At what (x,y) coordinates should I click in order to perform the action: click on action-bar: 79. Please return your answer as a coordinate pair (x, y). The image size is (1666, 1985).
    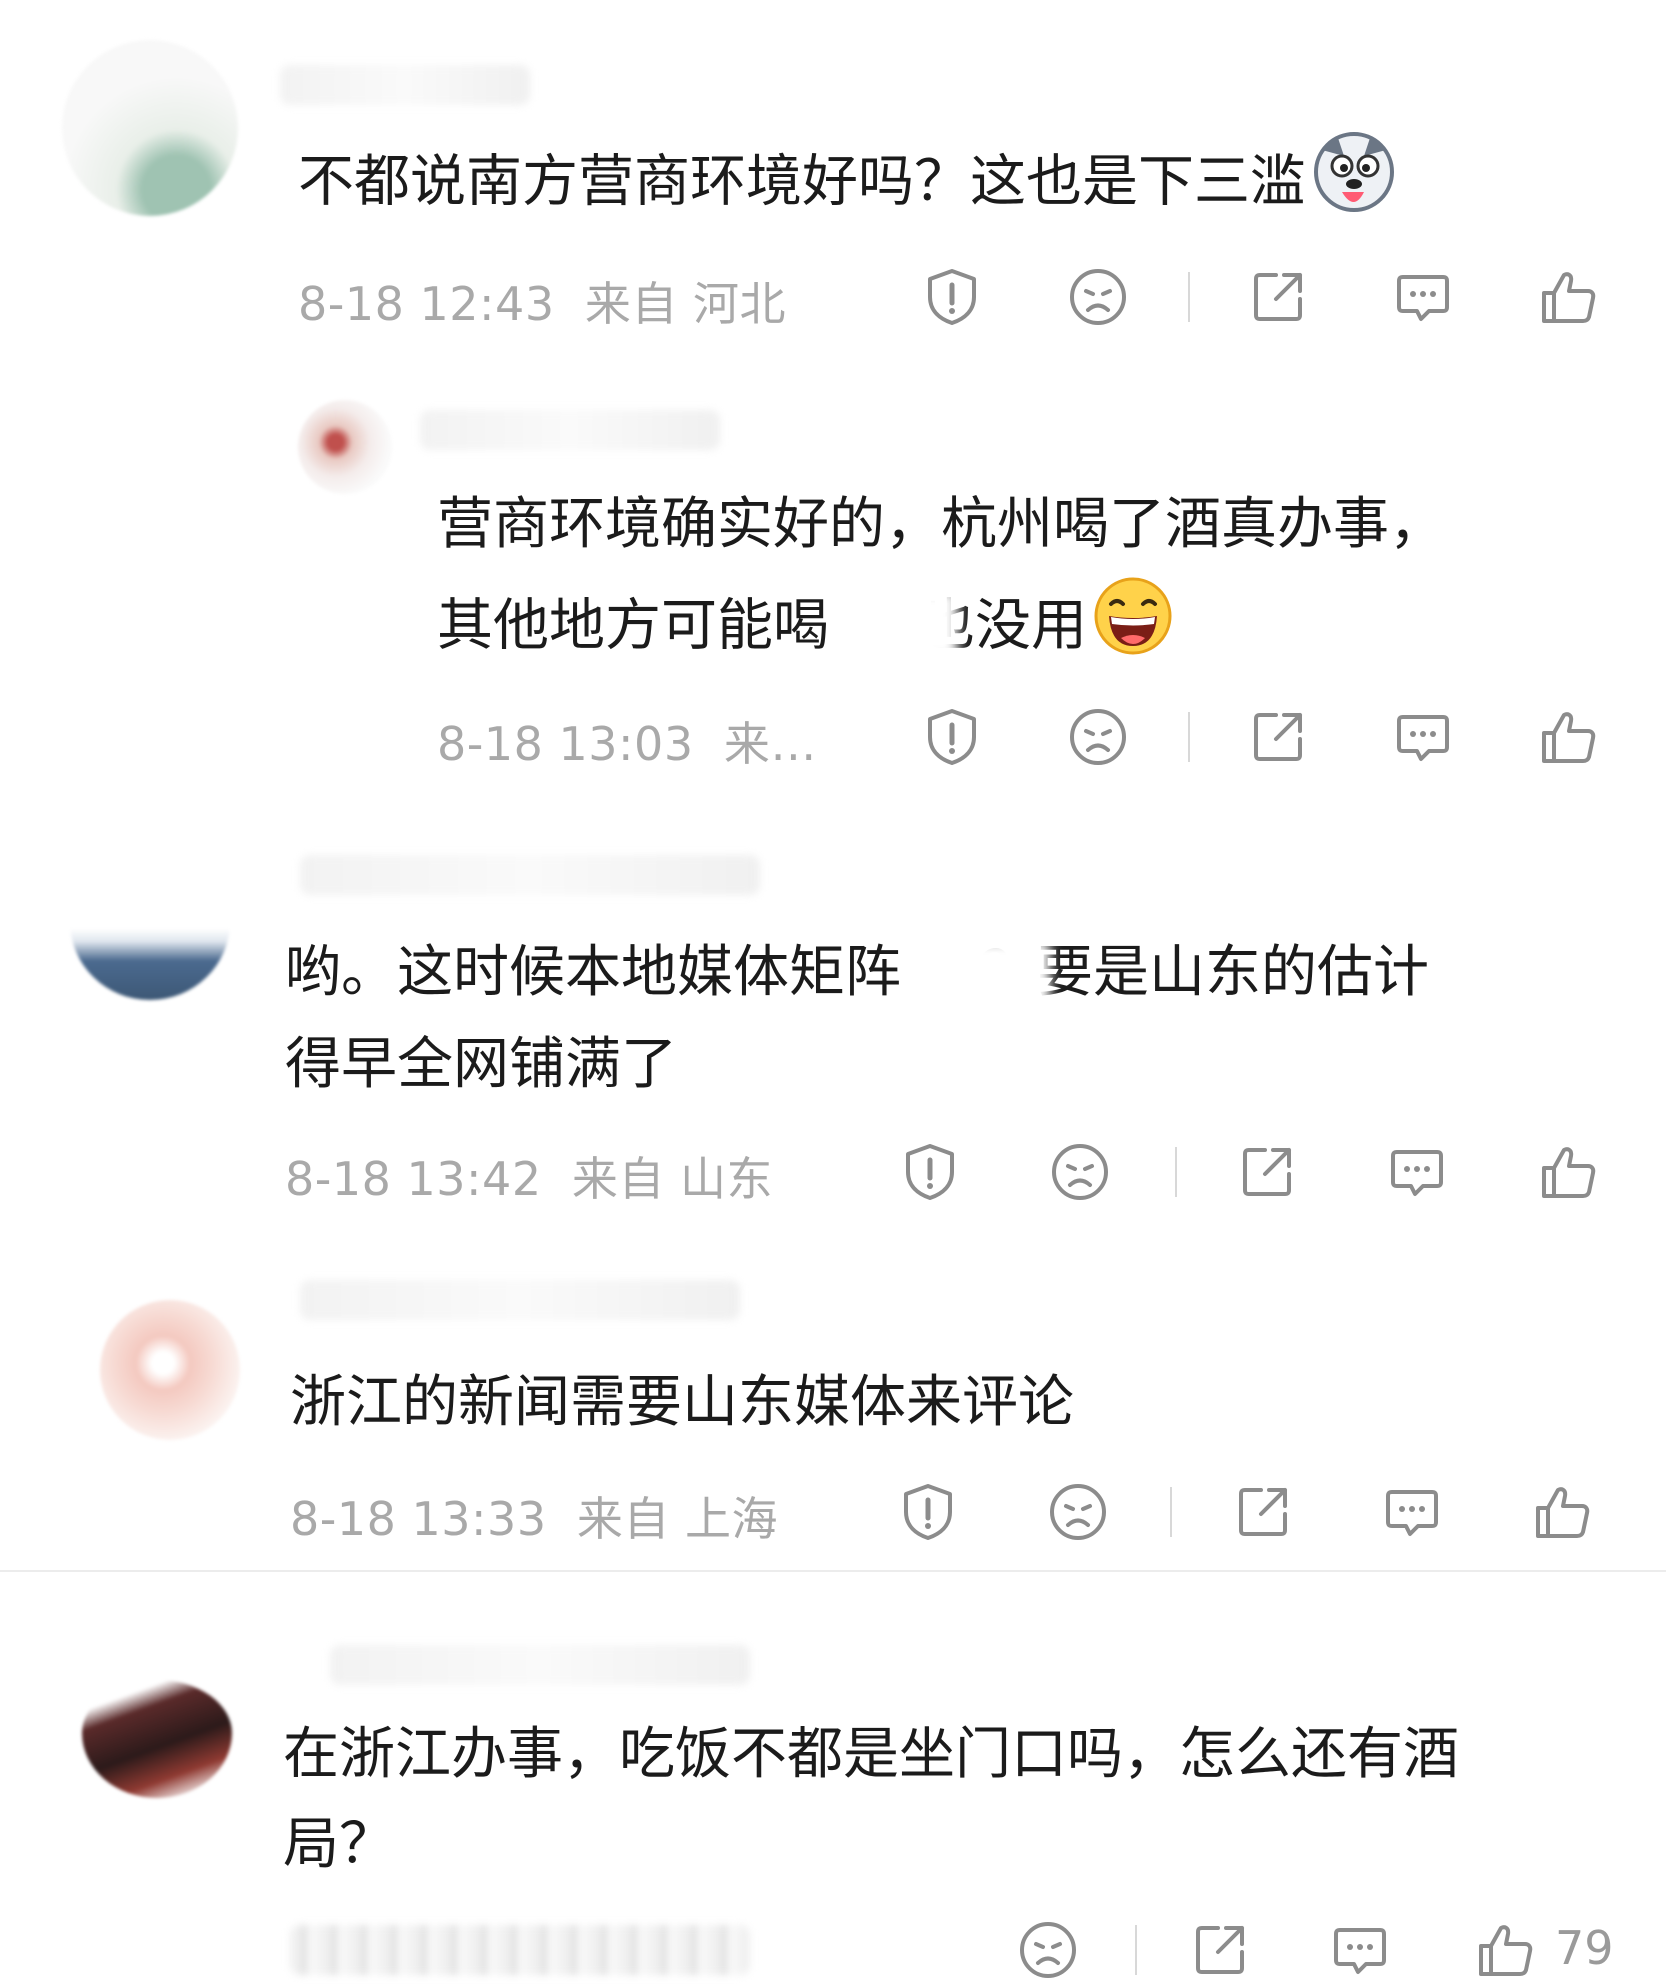
    Looking at the image, I should click on (833, 1950).